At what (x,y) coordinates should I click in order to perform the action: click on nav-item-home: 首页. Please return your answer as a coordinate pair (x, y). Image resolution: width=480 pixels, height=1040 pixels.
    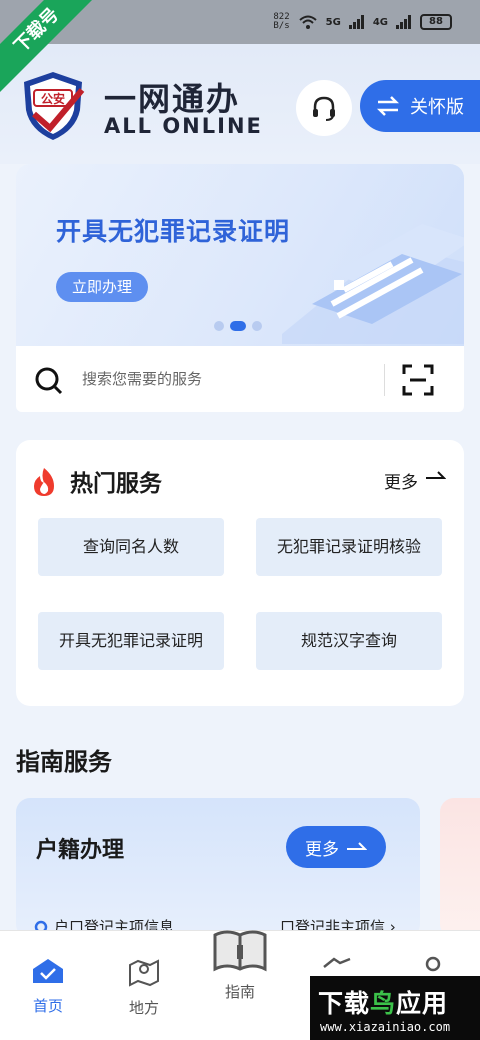
    Looking at the image, I should click on (48, 985).